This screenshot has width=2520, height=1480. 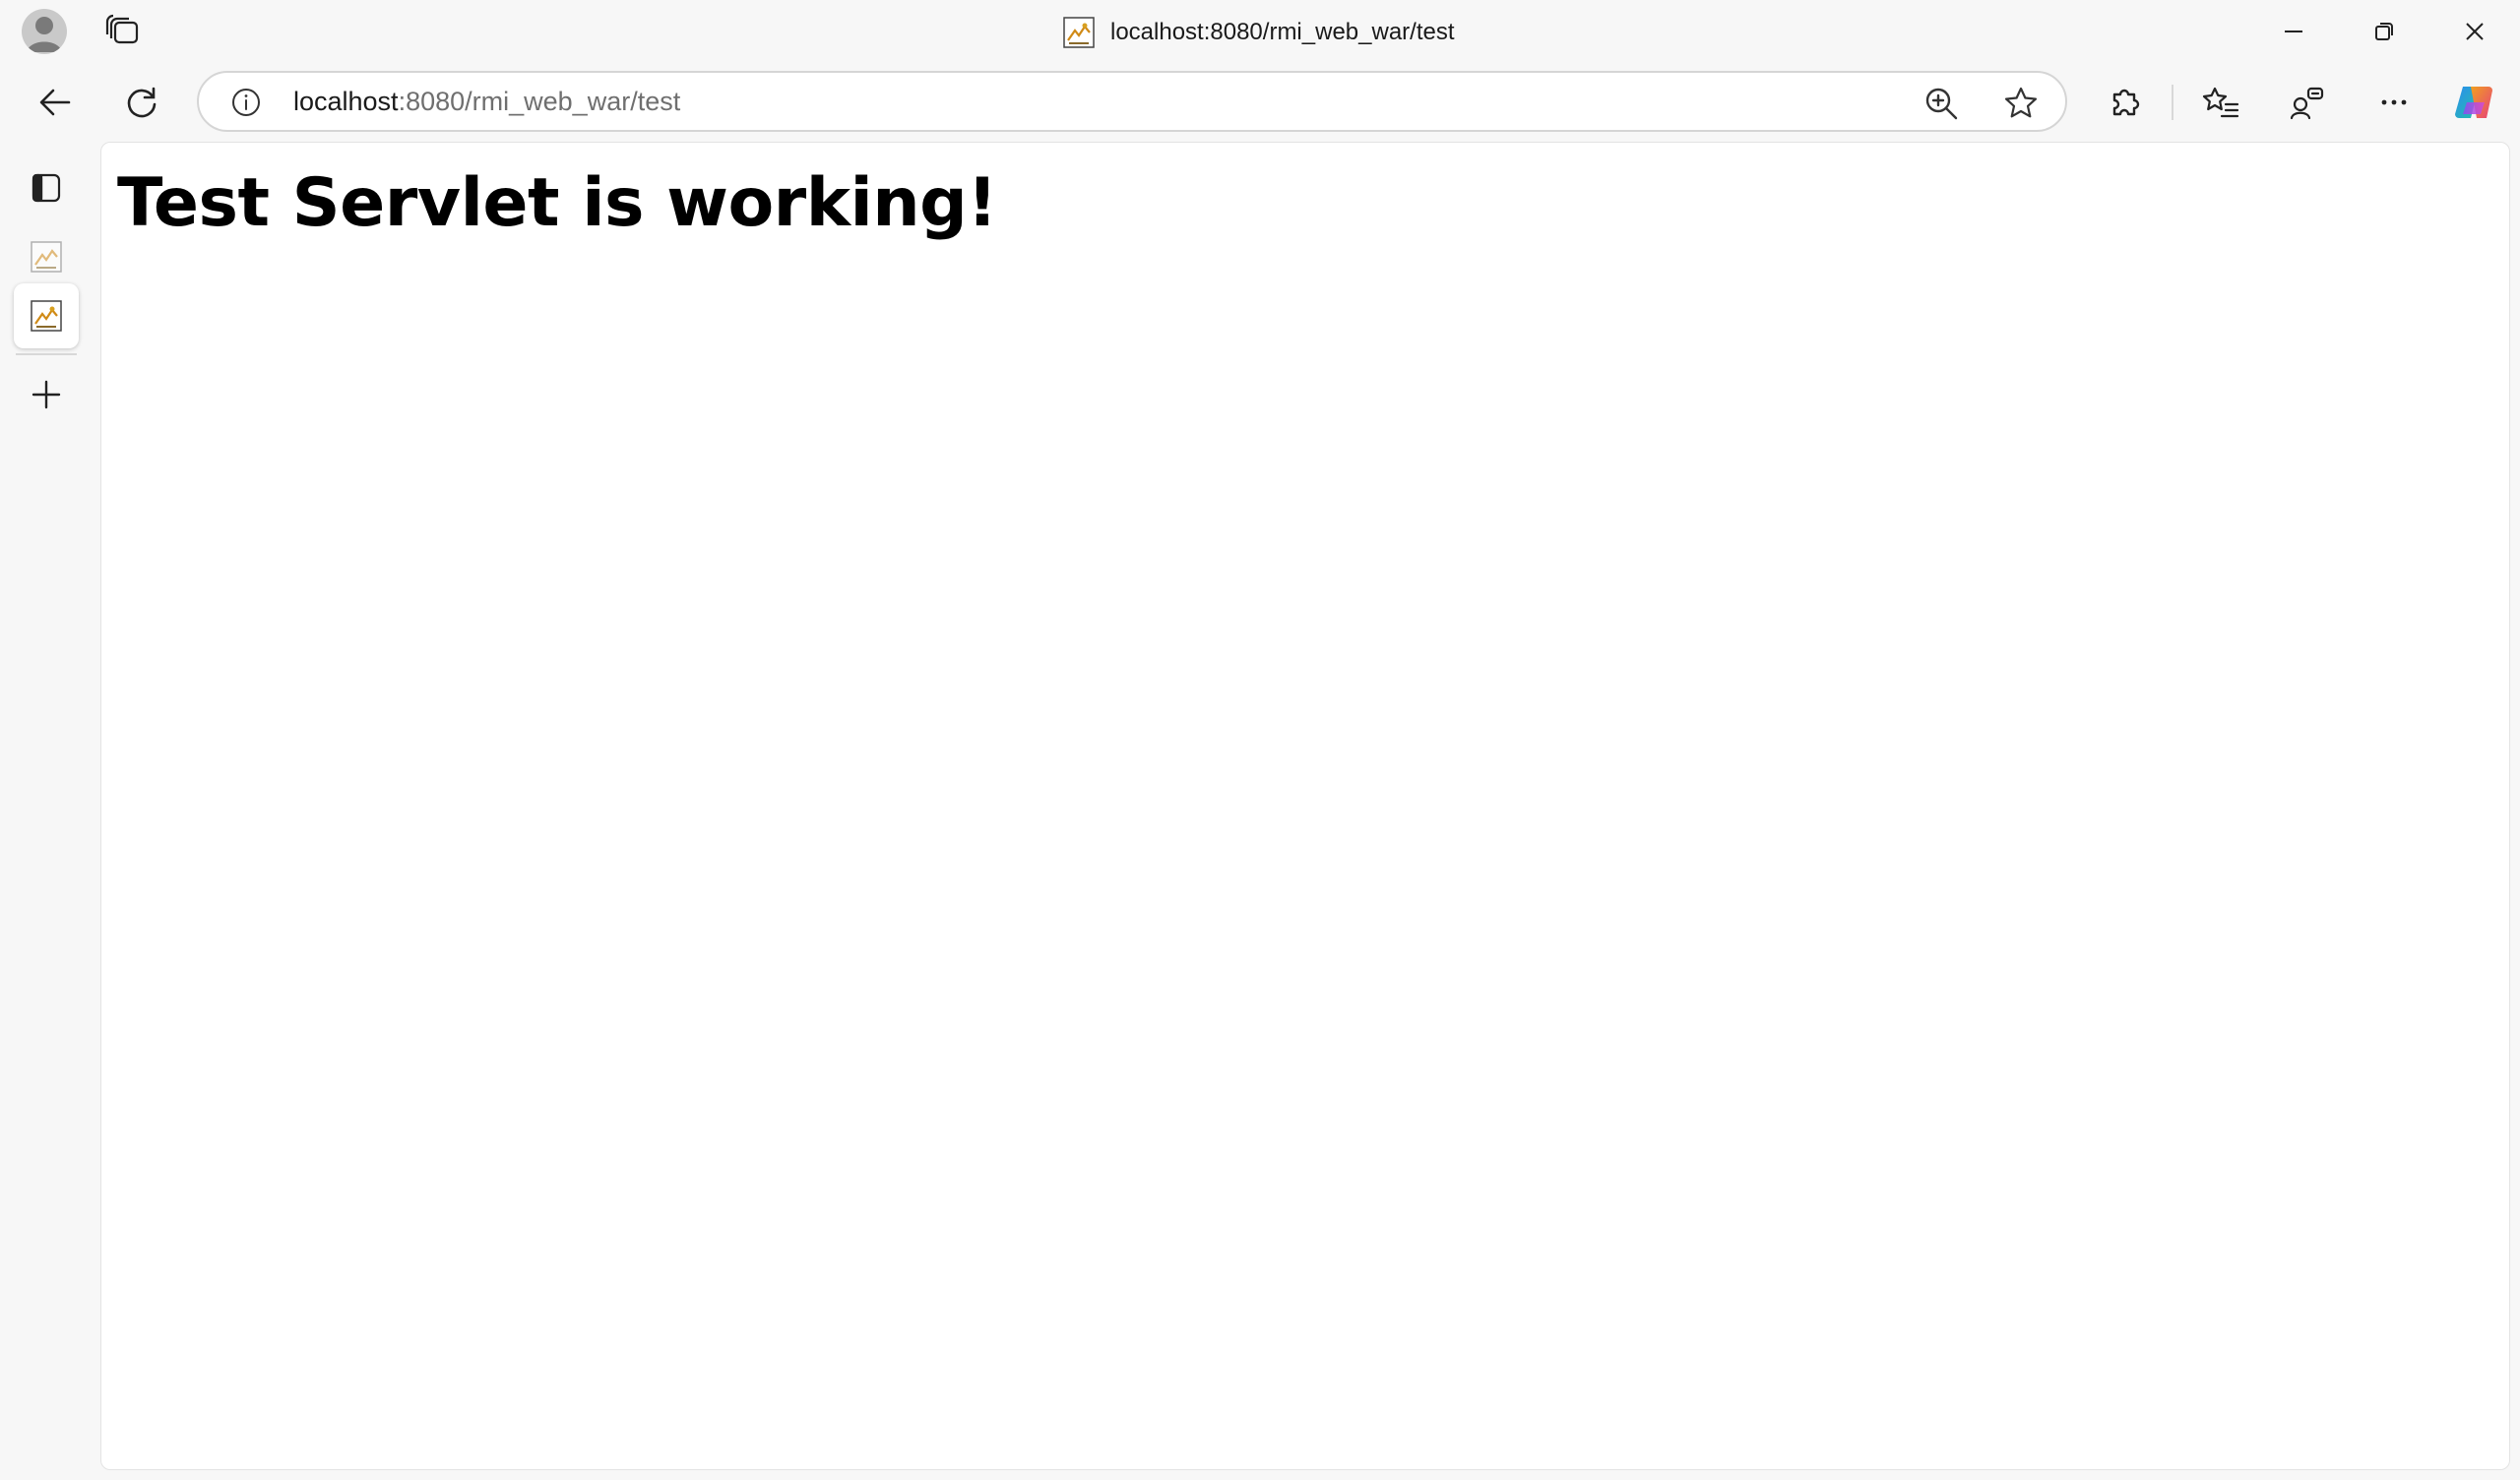 What do you see at coordinates (2173, 102) in the screenshot?
I see `toolbar-divider` at bounding box center [2173, 102].